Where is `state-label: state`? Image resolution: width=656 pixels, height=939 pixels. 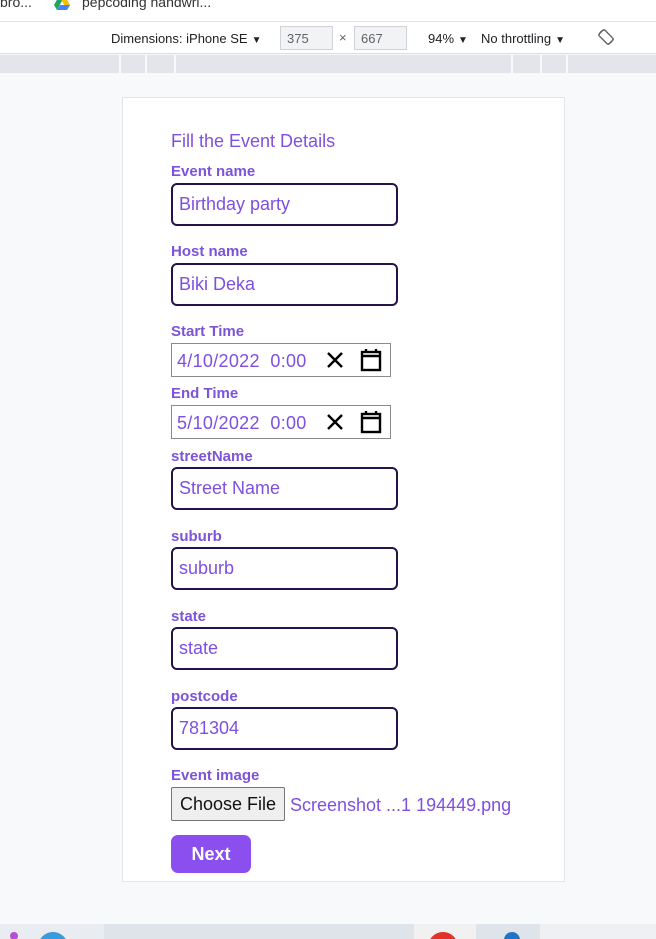
state-label: state is located at coordinates (189, 616).